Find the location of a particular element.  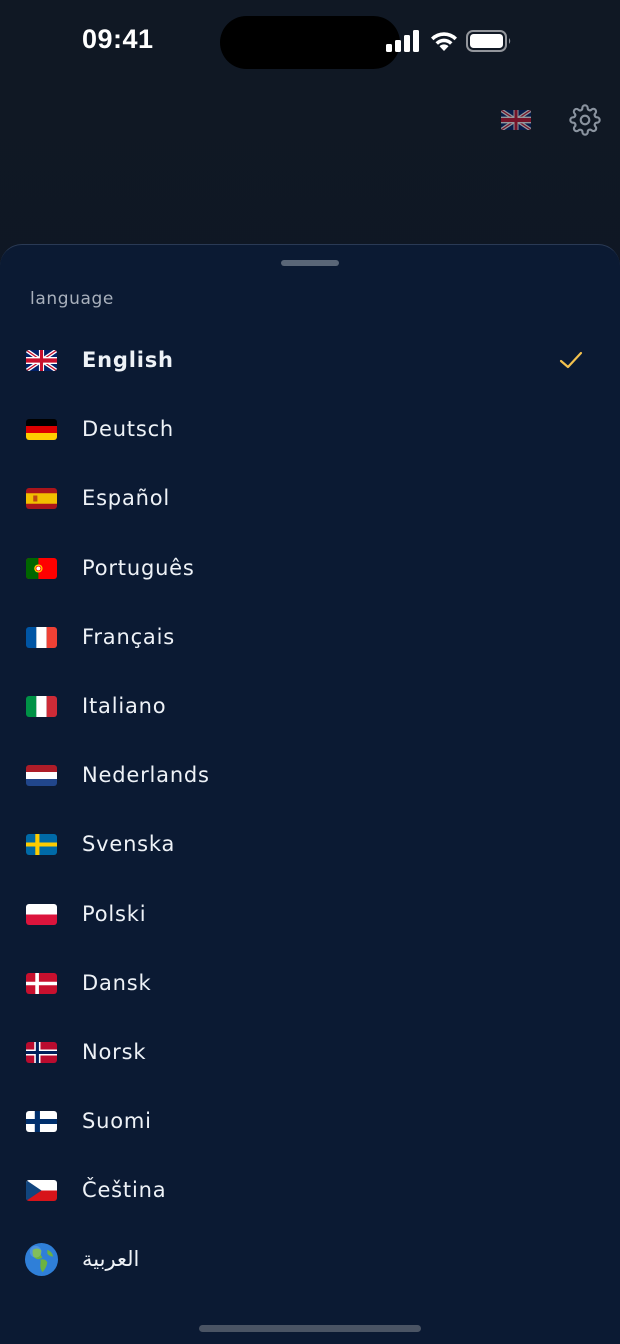

language-label: Suomi is located at coordinates (117, 1121).